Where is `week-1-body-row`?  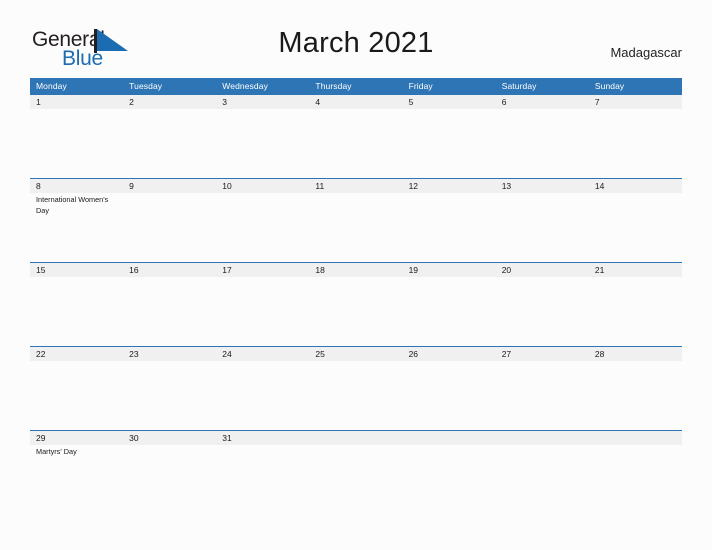
week-1-body-row is located at coordinates (356, 144).